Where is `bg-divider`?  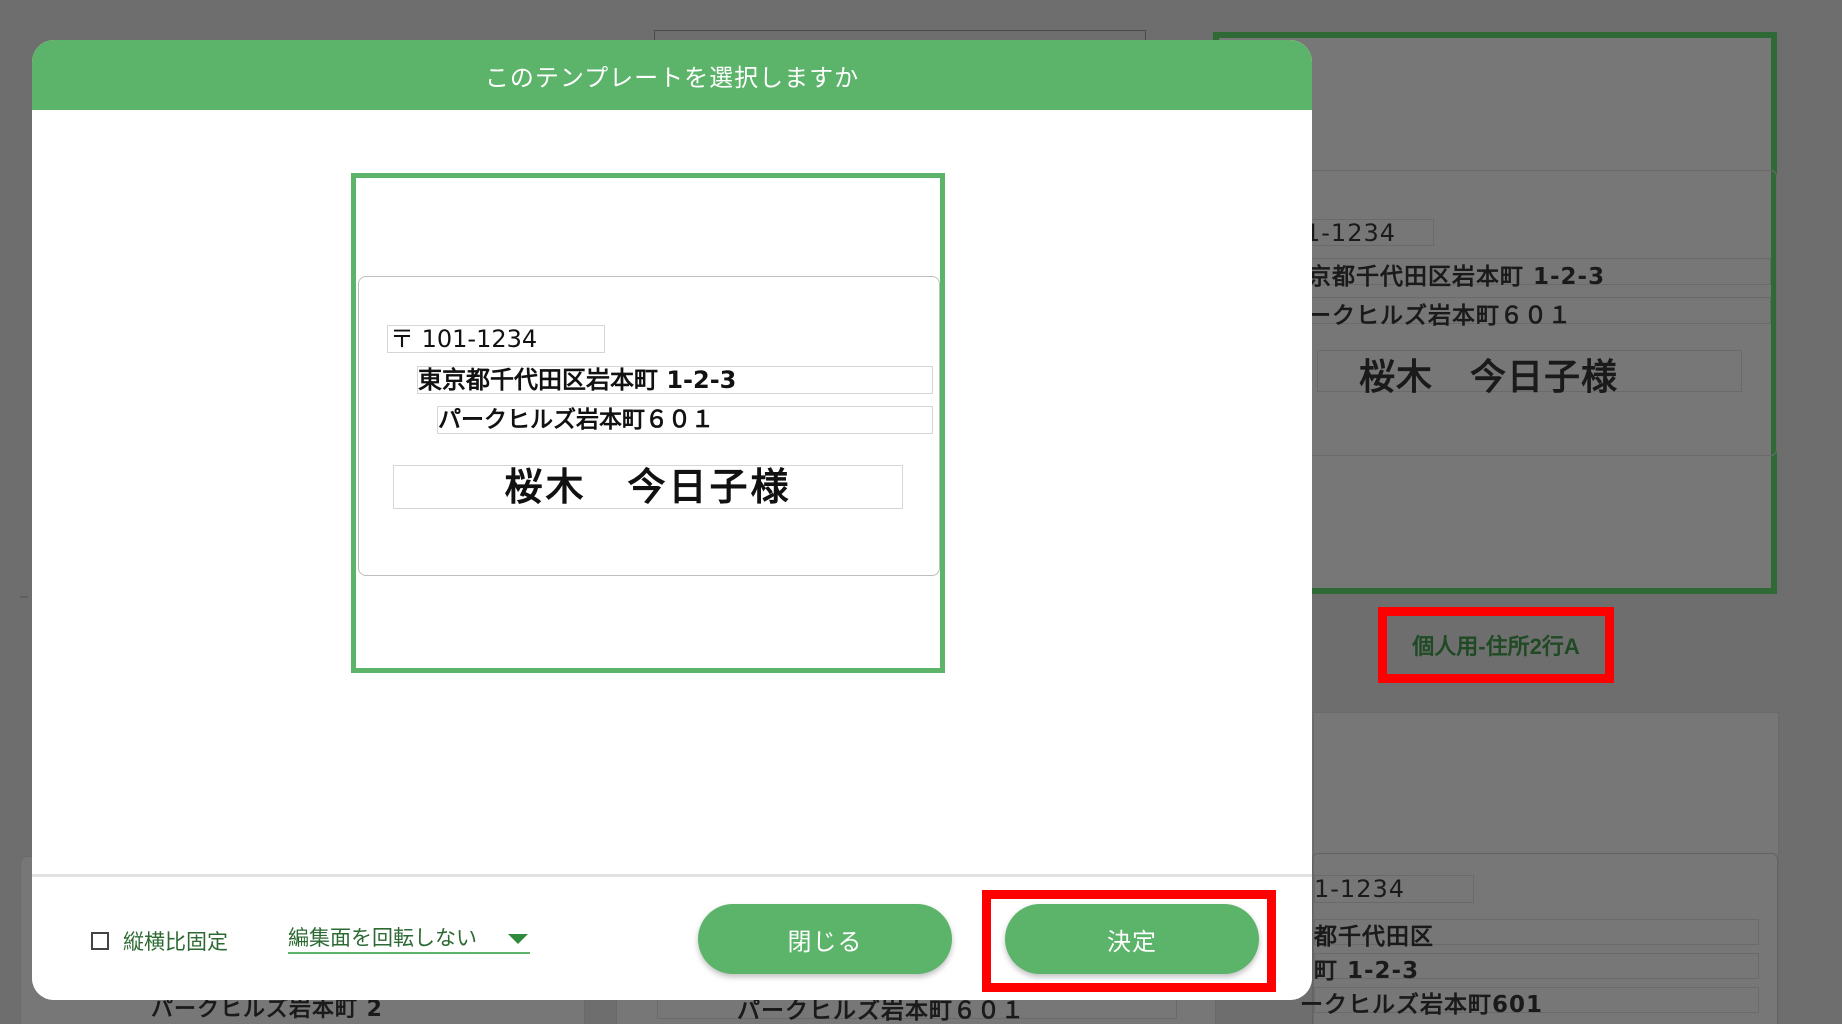 bg-divider is located at coordinates (24, 597).